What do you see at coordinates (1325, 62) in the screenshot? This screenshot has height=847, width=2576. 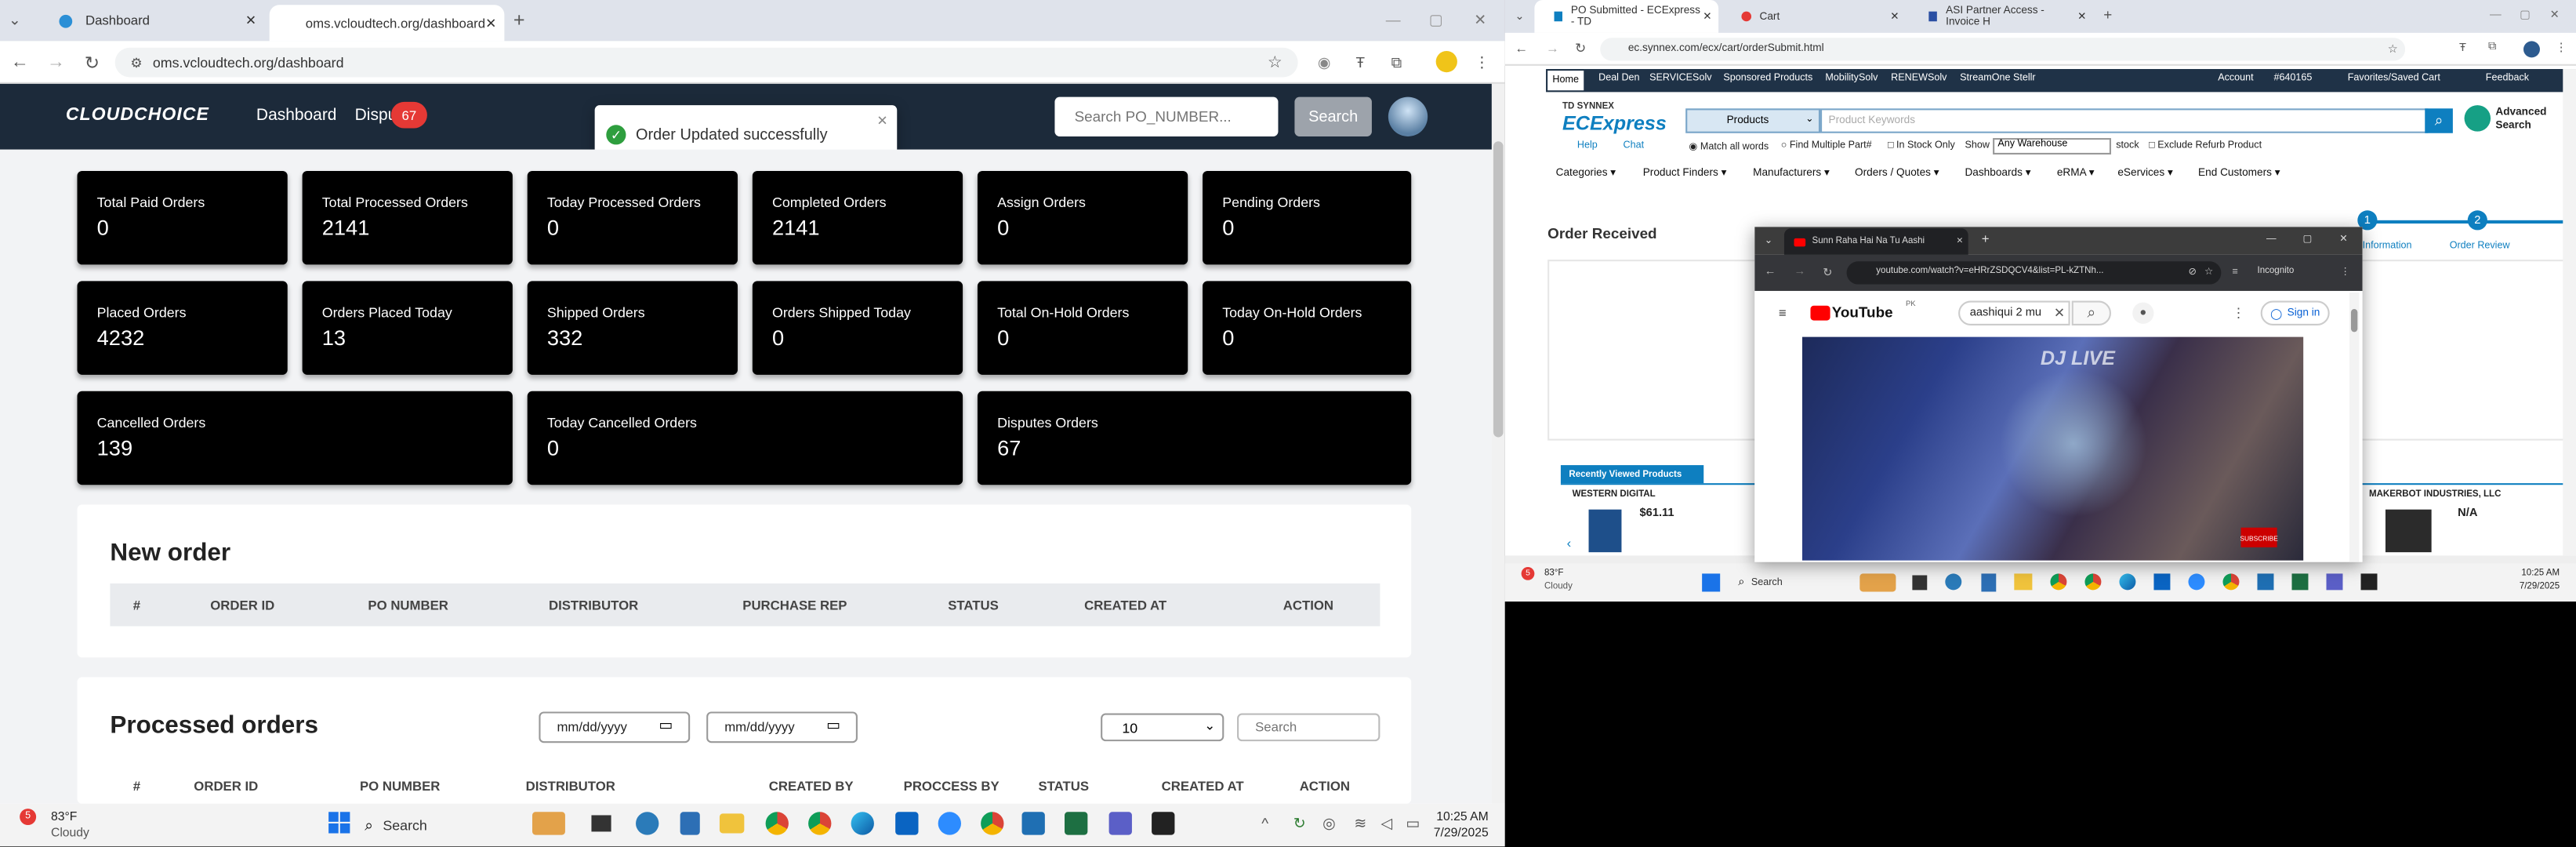 I see `extension-icon: ◉` at bounding box center [1325, 62].